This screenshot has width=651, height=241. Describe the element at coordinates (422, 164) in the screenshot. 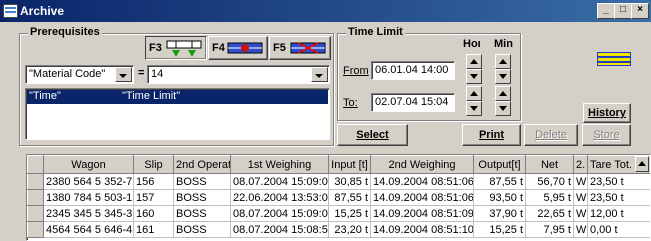

I see `column-header: 2nd Weighing` at that location.